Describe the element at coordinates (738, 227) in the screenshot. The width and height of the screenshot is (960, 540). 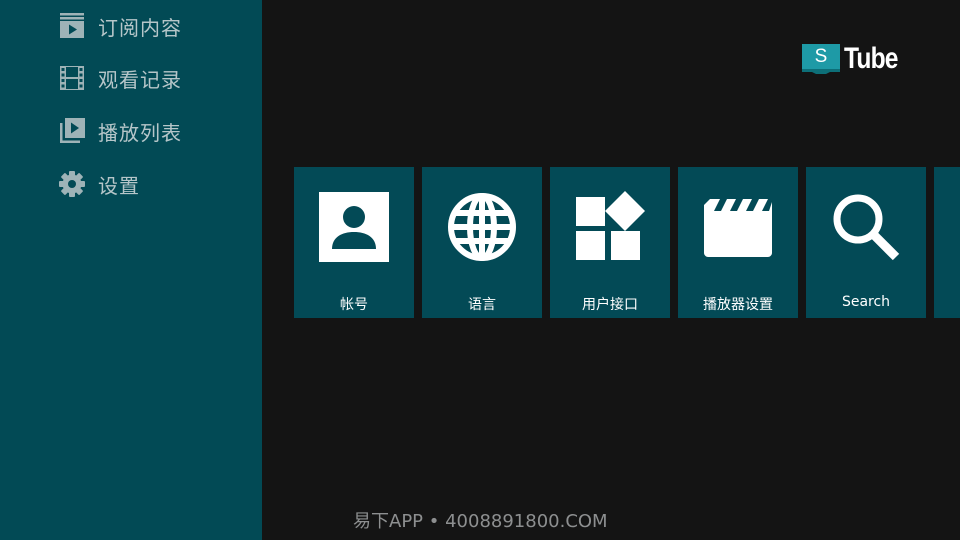
I see `clapperboard-icon` at that location.